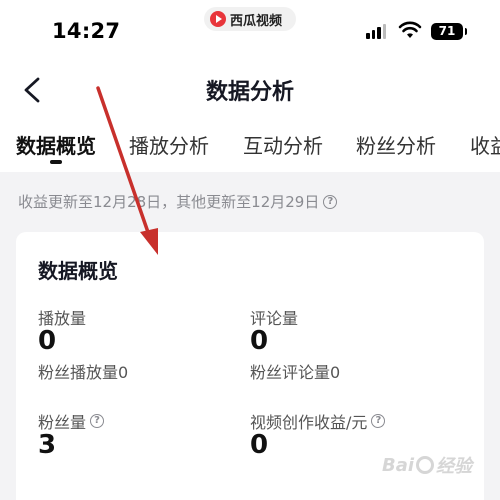  I want to click on fans-count-value: 3, so click(47, 445).